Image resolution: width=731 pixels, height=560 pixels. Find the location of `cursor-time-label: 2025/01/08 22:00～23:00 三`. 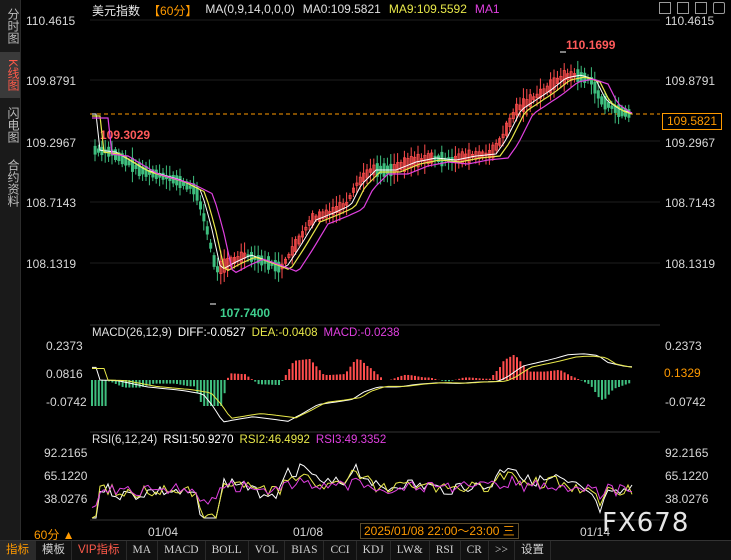

cursor-time-label: 2025/01/08 22:00～23:00 三 is located at coordinates (439, 531).